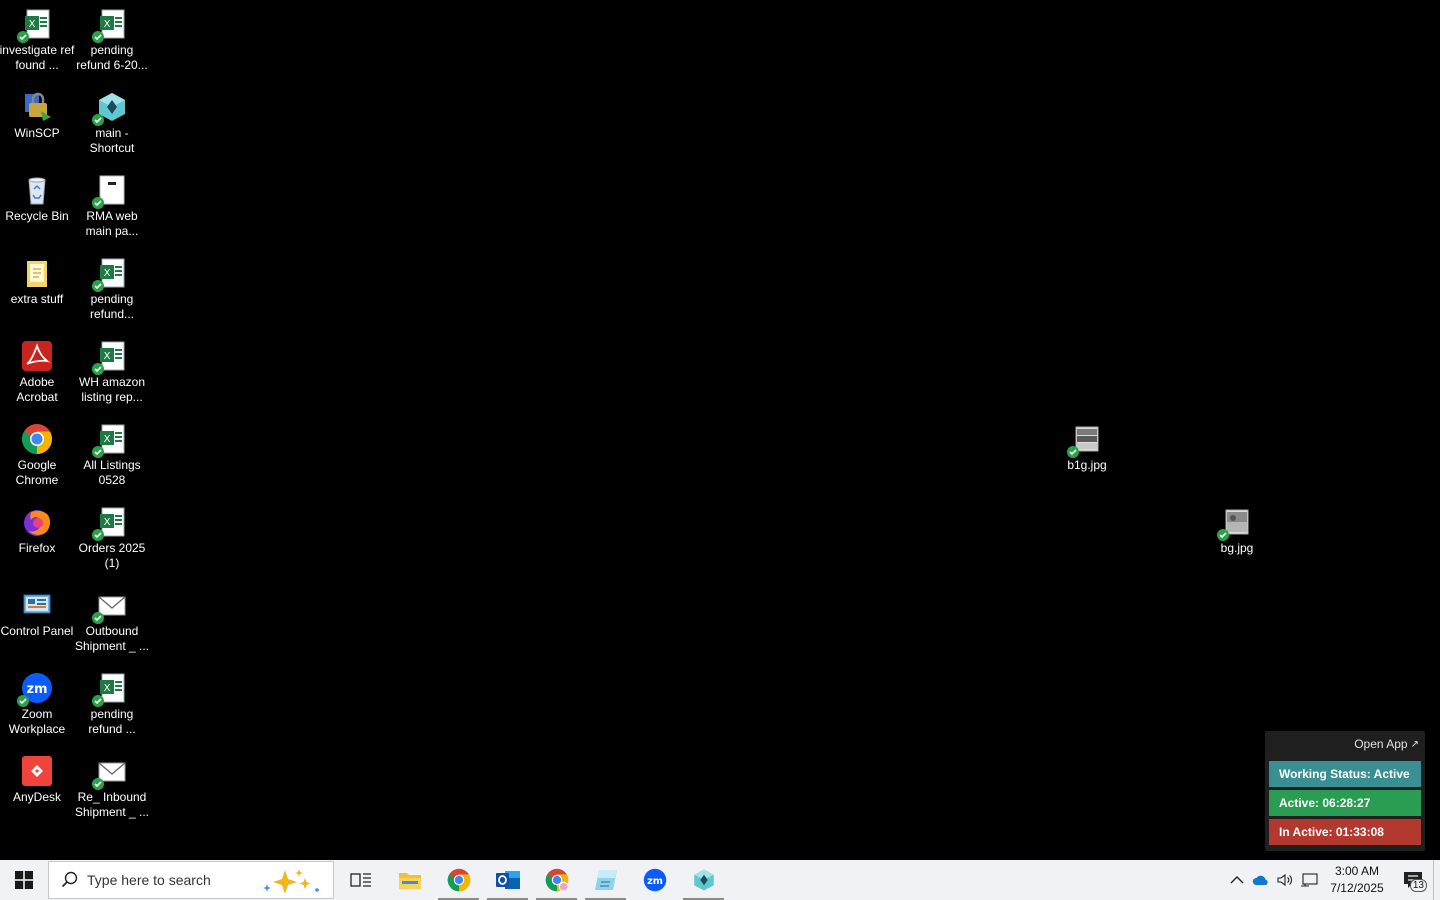 This screenshot has width=1440, height=900. What do you see at coordinates (1357, 888) in the screenshot?
I see `clock-date: 7/12/2025` at bounding box center [1357, 888].